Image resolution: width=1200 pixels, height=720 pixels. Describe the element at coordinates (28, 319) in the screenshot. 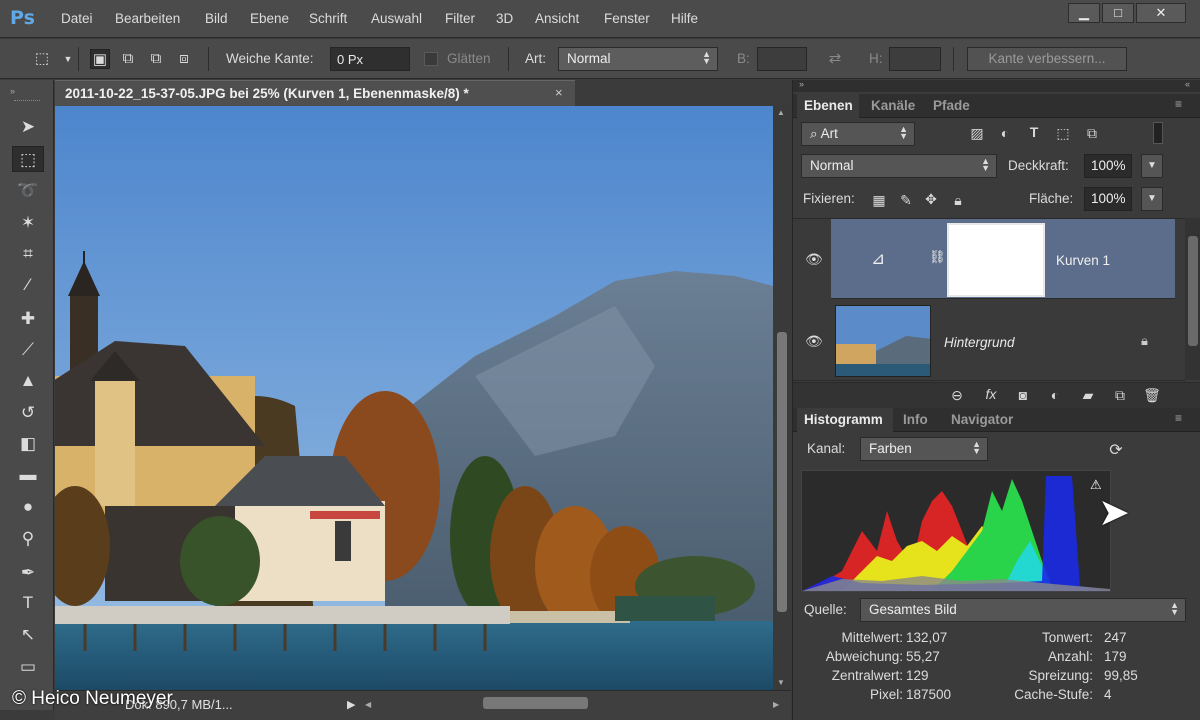

I see `healing-brush-tool-icon: ✚` at that location.